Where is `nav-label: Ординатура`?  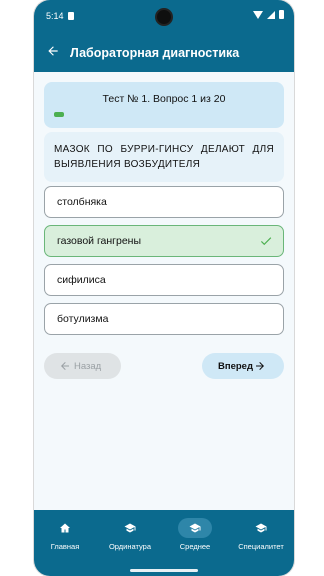 nav-label: Ординатура is located at coordinates (130, 546).